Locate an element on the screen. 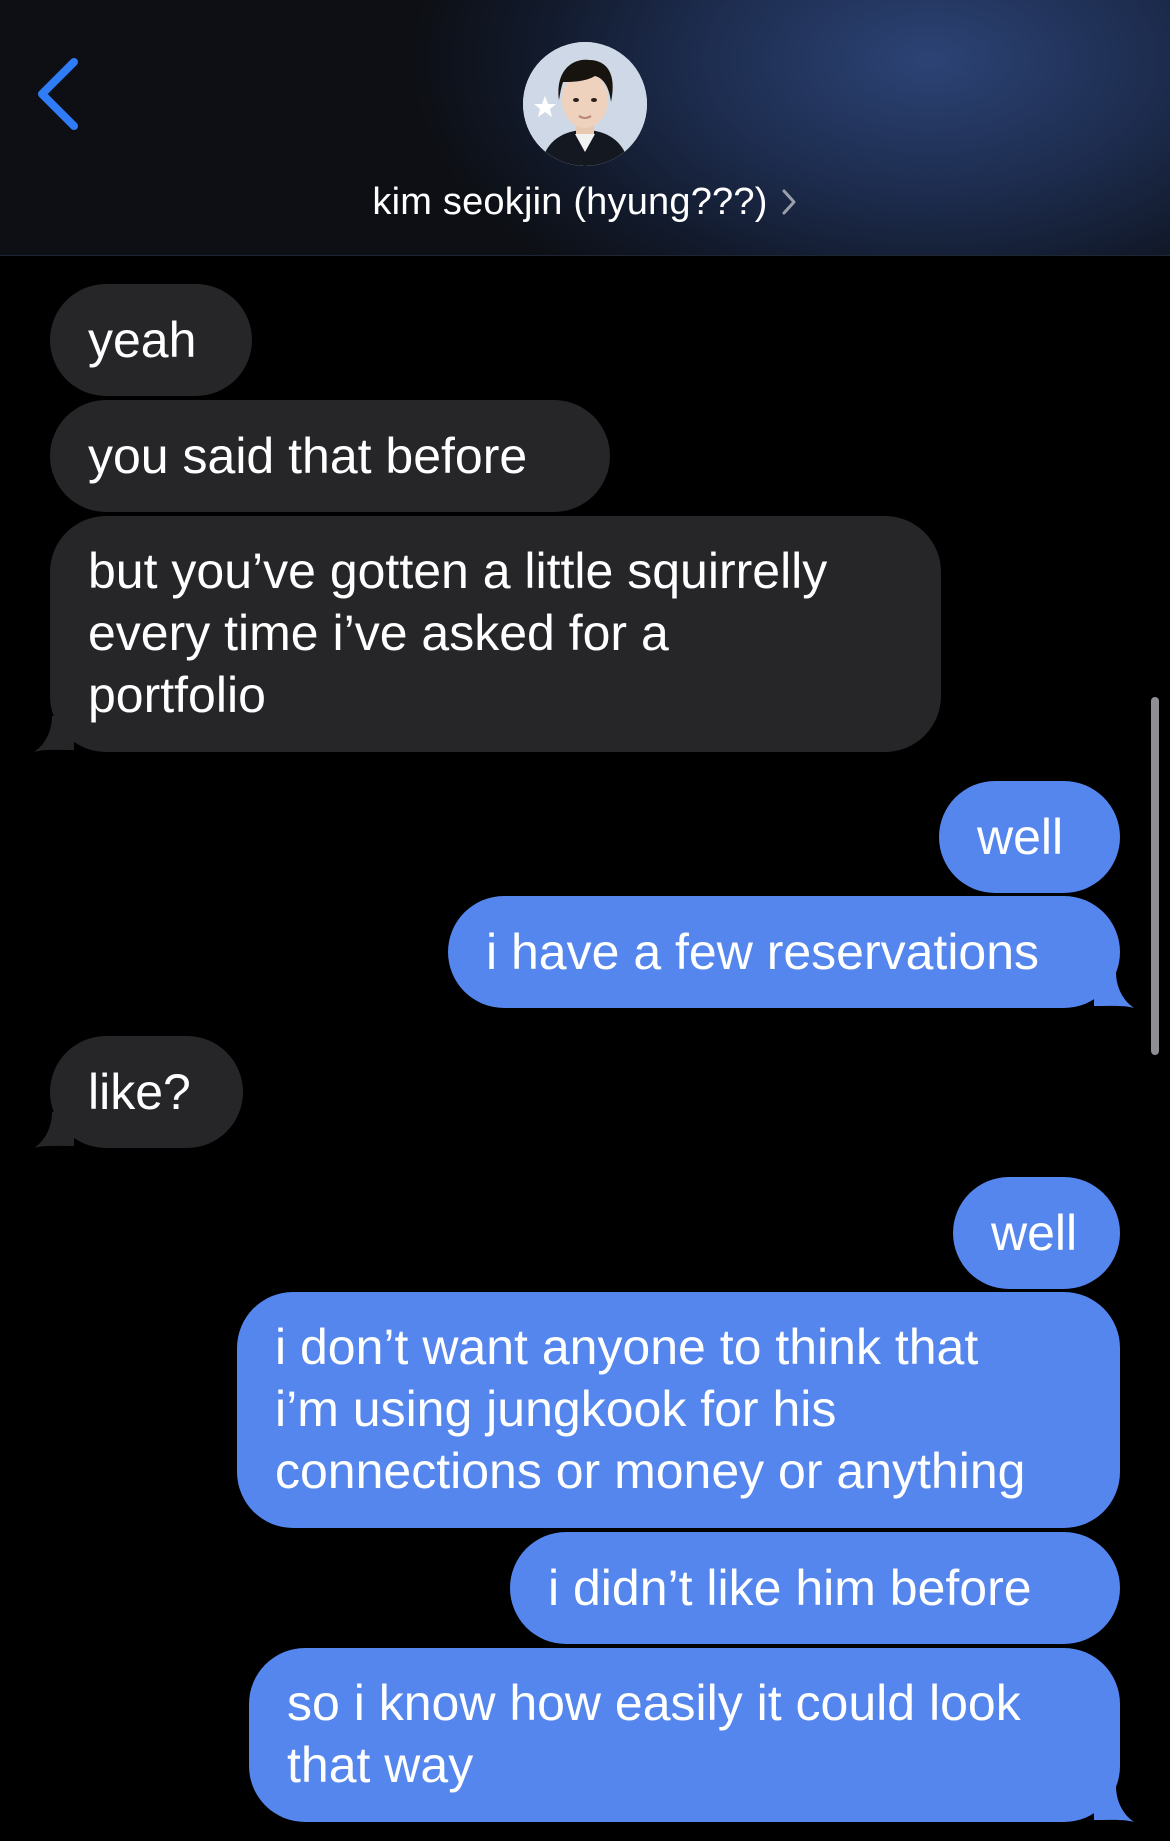 The height and width of the screenshot is (1841, 1170). message-line: connections or money or anything is located at coordinates (650, 1471).